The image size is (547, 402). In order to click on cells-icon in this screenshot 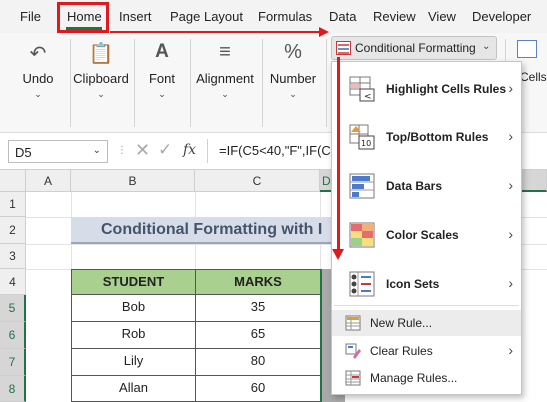, I will do `click(527, 49)`.